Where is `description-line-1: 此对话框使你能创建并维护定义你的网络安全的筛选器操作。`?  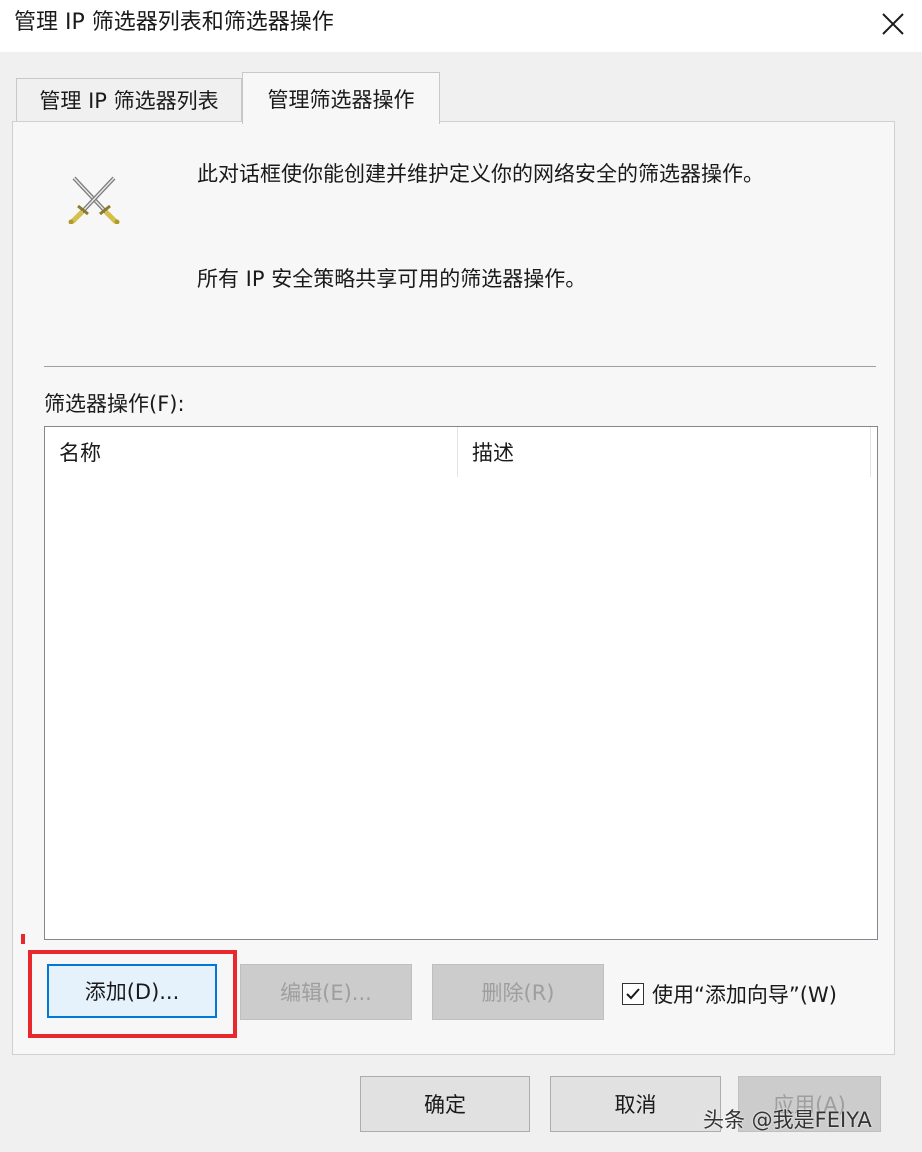
description-line-1: 此对话框使你能创建并维护定义你的网络安全的筛选器操作。 is located at coordinates (480, 174).